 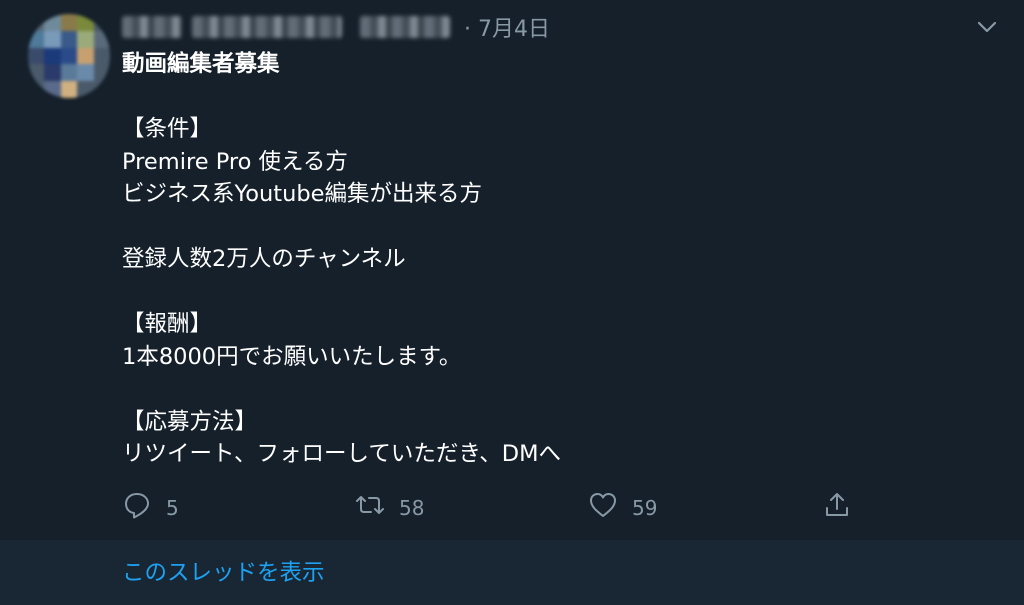 What do you see at coordinates (512, 572) in the screenshot?
I see `thread-bar: このスレッドを表示` at bounding box center [512, 572].